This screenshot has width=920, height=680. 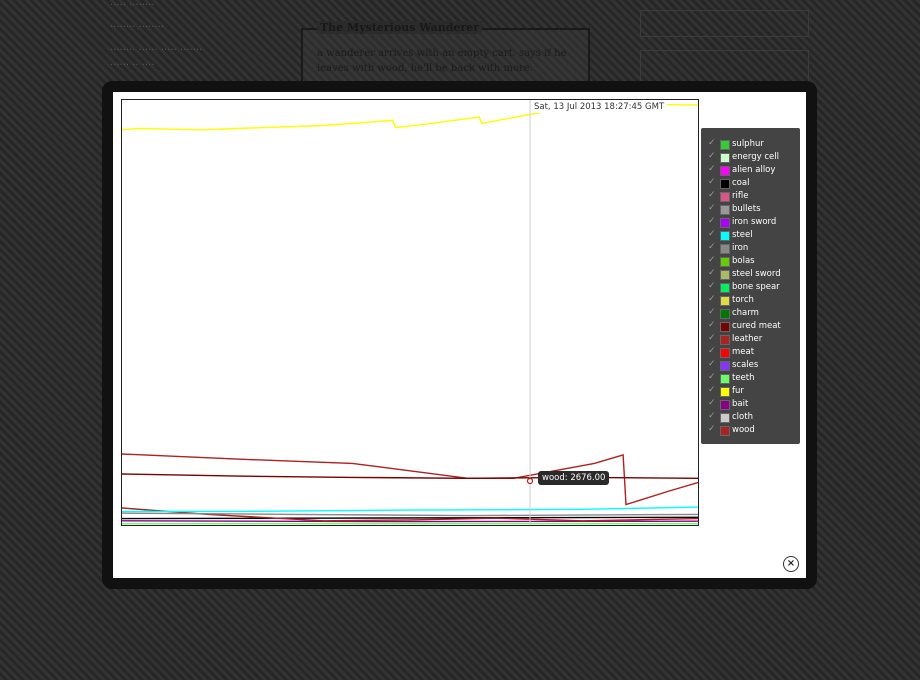 I want to click on legend-item-steel: ✓ steel, so click(x=750, y=236).